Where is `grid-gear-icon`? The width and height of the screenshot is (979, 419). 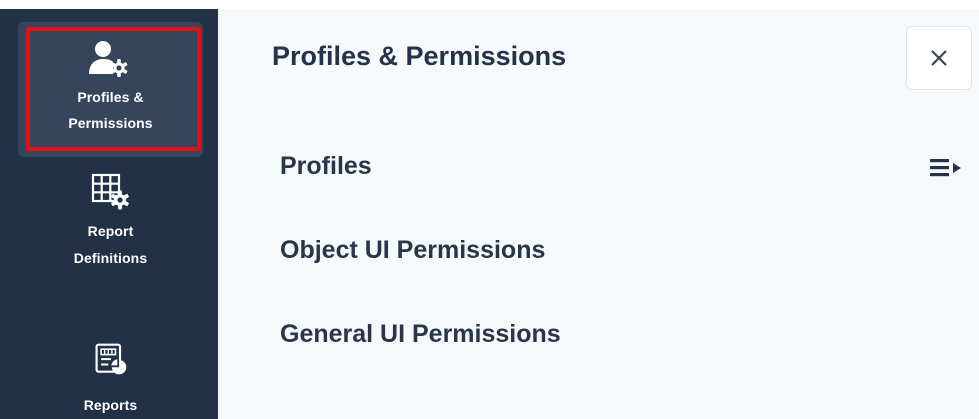 grid-gear-icon is located at coordinates (110, 191).